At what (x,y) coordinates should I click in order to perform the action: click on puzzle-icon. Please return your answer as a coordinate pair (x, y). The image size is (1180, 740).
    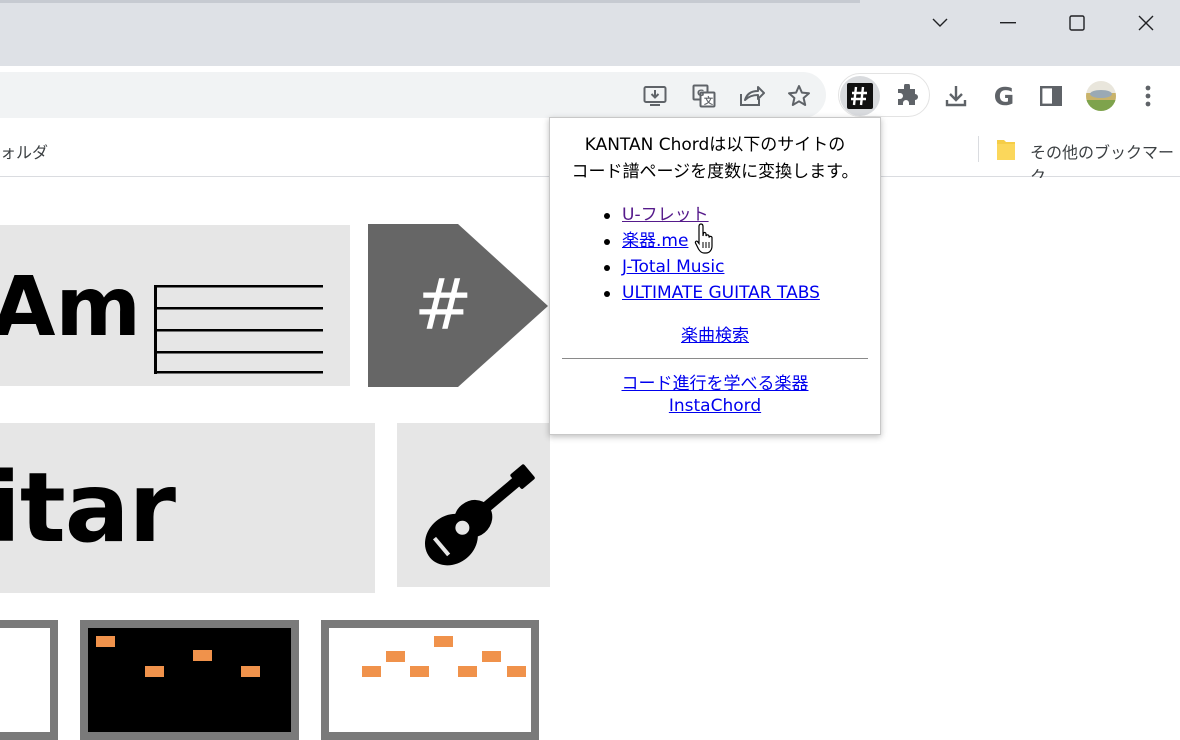
    Looking at the image, I should click on (908, 94).